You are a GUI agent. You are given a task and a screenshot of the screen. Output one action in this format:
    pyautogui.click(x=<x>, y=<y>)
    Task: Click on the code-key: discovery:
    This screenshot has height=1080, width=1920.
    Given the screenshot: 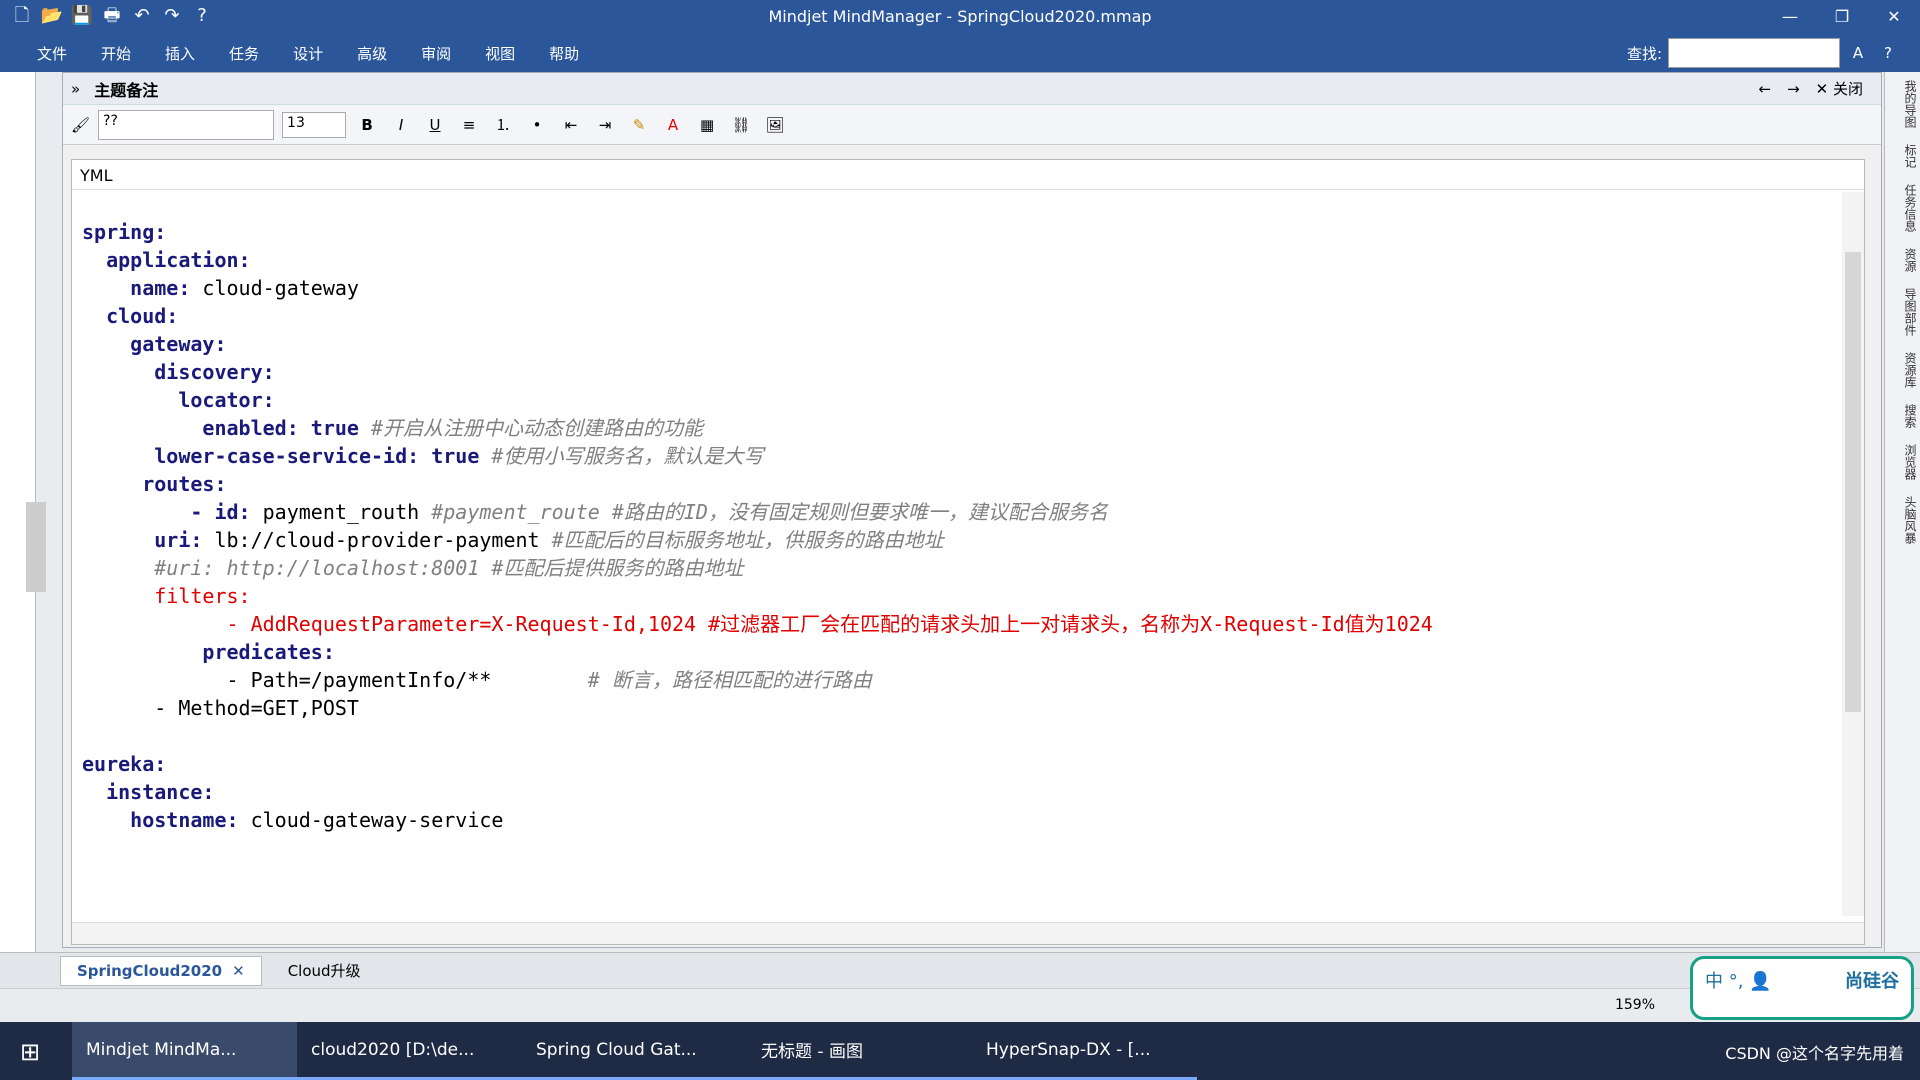 What is the action you would take?
    pyautogui.click(x=178, y=372)
    